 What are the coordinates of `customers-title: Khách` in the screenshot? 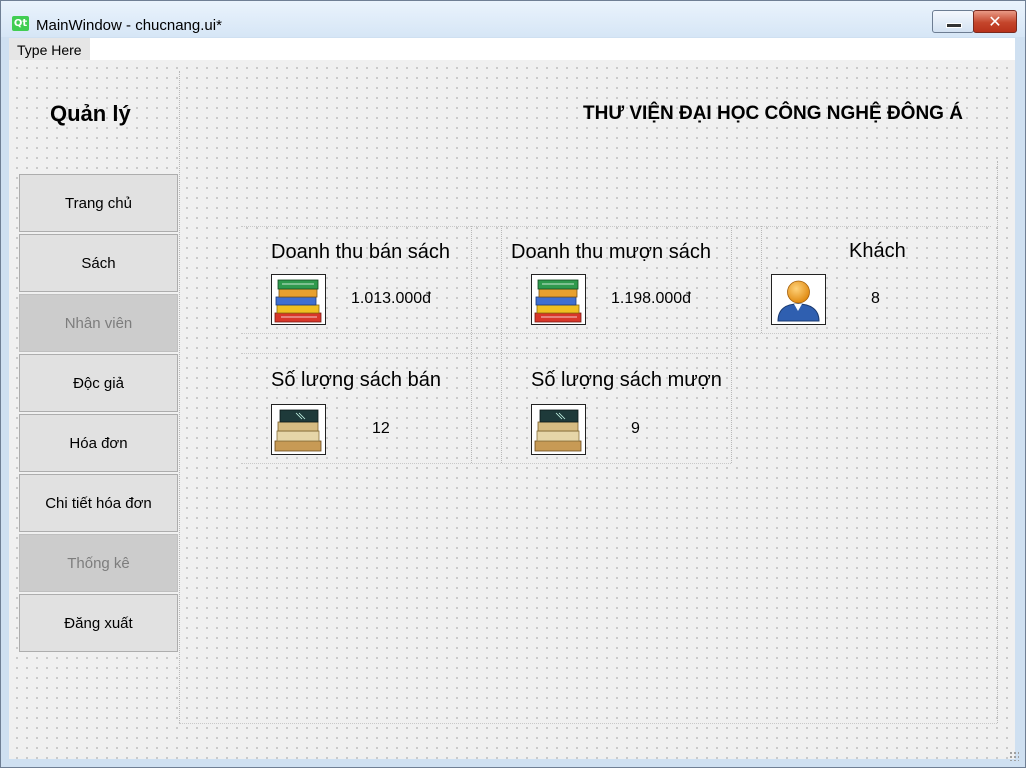 It's located at (877, 251).